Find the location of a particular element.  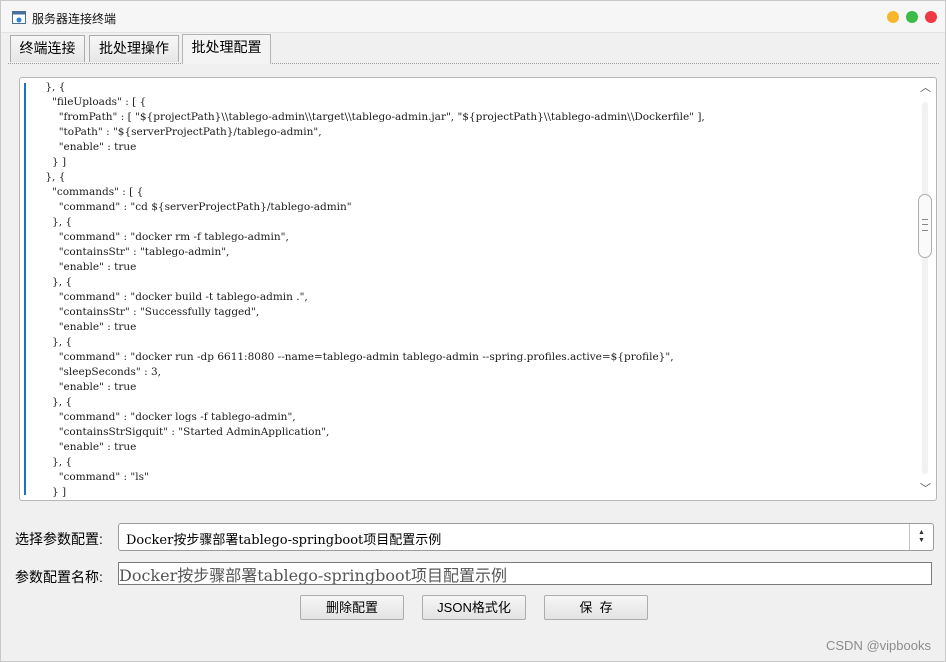

scroll-thumb is located at coordinates (925, 226).